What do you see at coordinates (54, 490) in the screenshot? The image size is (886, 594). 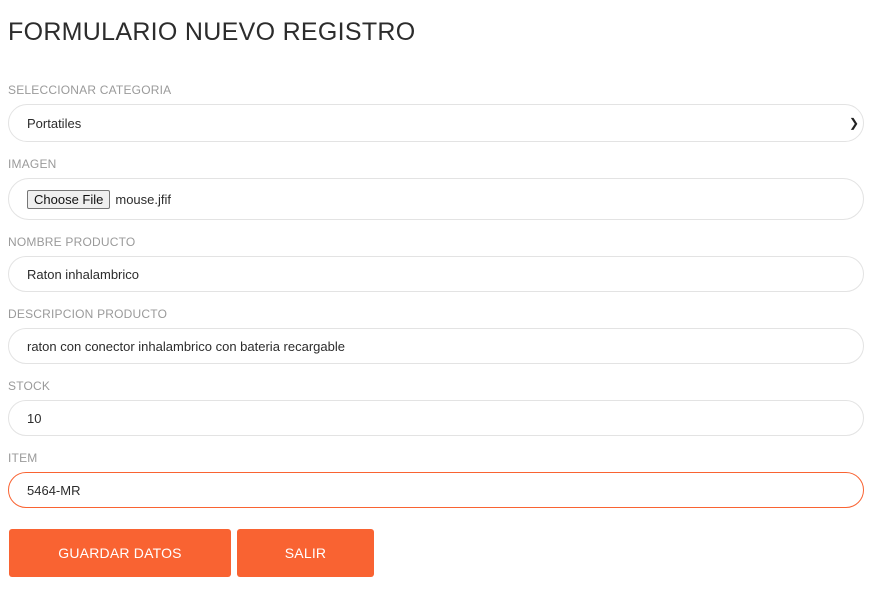 I see `item-value: 5464-MR` at bounding box center [54, 490].